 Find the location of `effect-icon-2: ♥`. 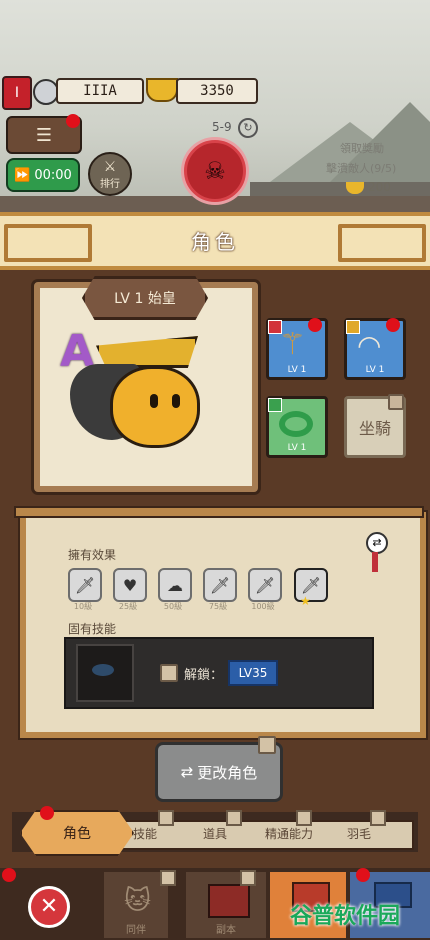

effect-icon-2: ♥ is located at coordinates (130, 585).